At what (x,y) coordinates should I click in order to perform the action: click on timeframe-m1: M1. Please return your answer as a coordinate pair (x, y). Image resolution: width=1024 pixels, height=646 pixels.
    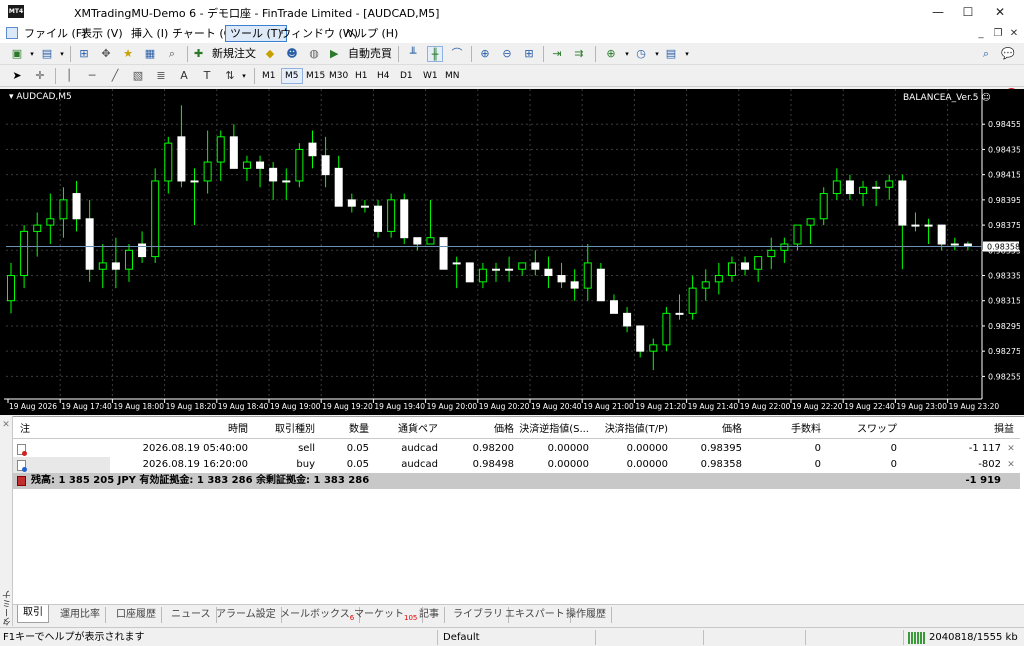
    Looking at the image, I should click on (269, 76).